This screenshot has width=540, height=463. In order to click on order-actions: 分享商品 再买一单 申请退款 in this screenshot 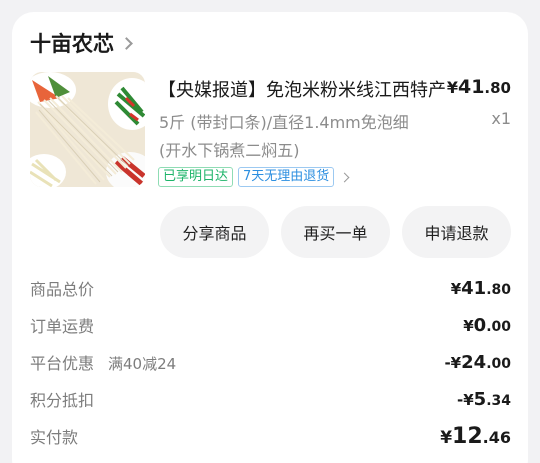, I will do `click(335, 232)`.